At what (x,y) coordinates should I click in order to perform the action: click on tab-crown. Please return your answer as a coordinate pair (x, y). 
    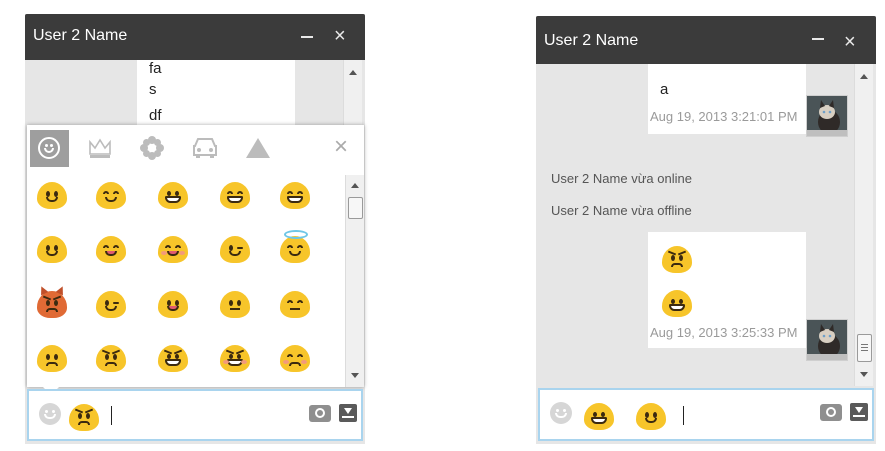
    Looking at the image, I should click on (100, 148).